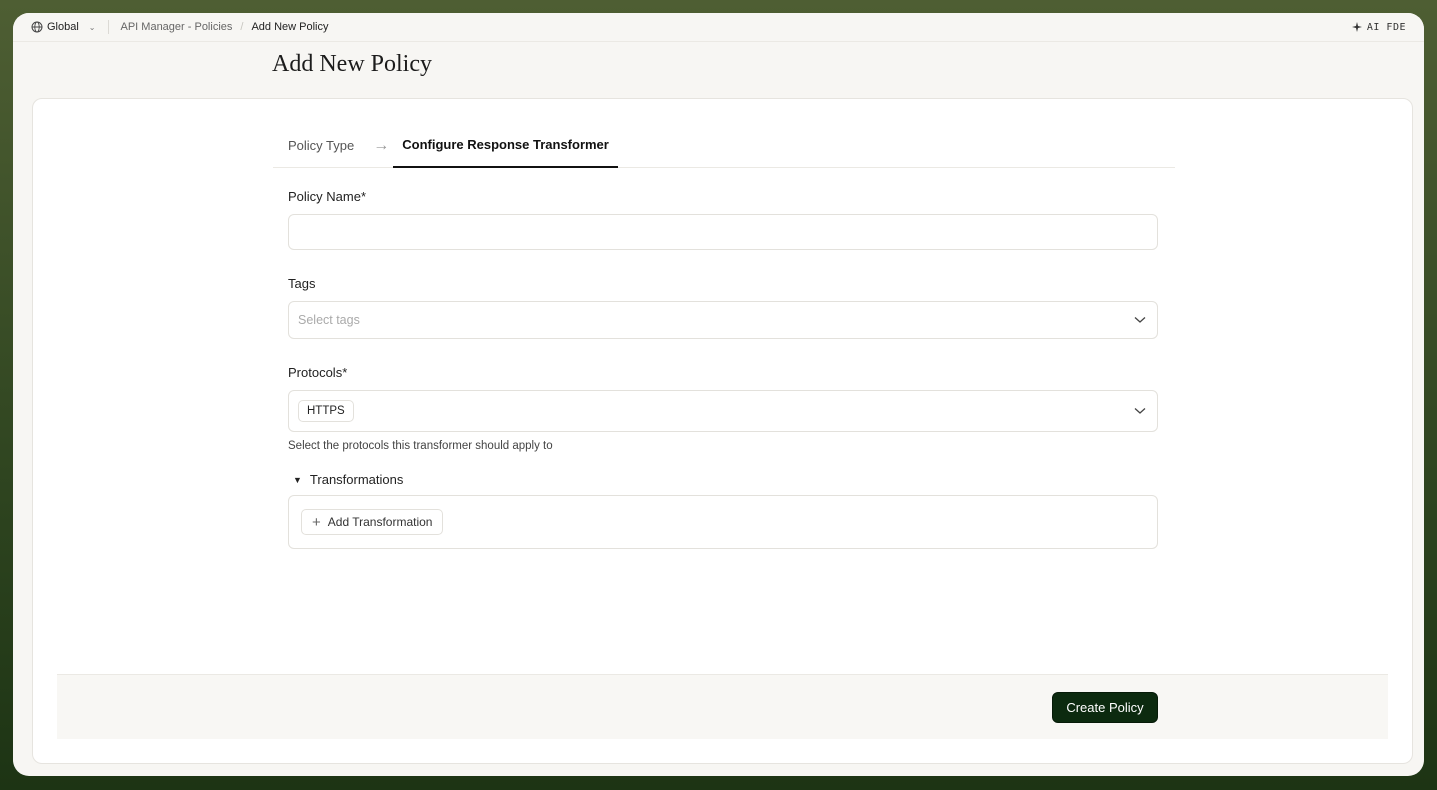  I want to click on step-configure-response-transformer: Configure Response Transformer, so click(505, 146).